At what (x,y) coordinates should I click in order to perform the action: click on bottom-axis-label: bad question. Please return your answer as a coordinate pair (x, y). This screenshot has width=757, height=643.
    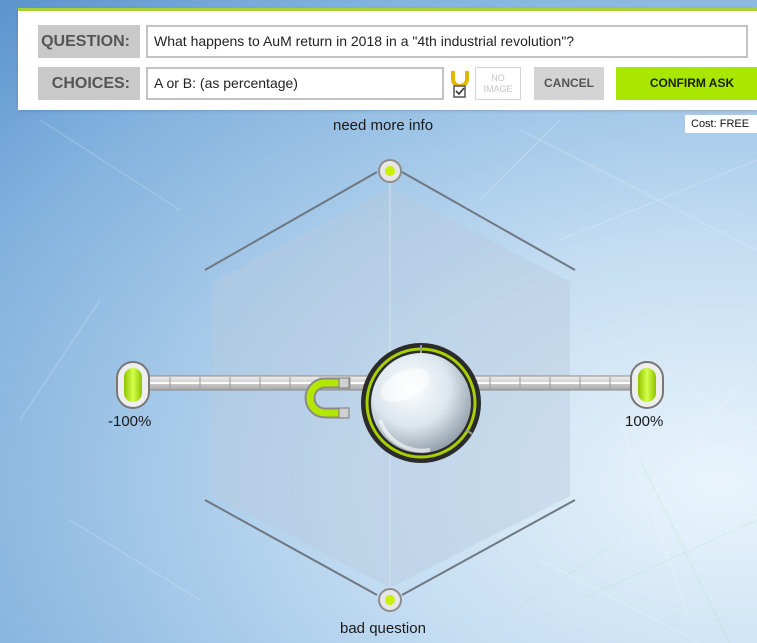
    Looking at the image, I should click on (383, 628).